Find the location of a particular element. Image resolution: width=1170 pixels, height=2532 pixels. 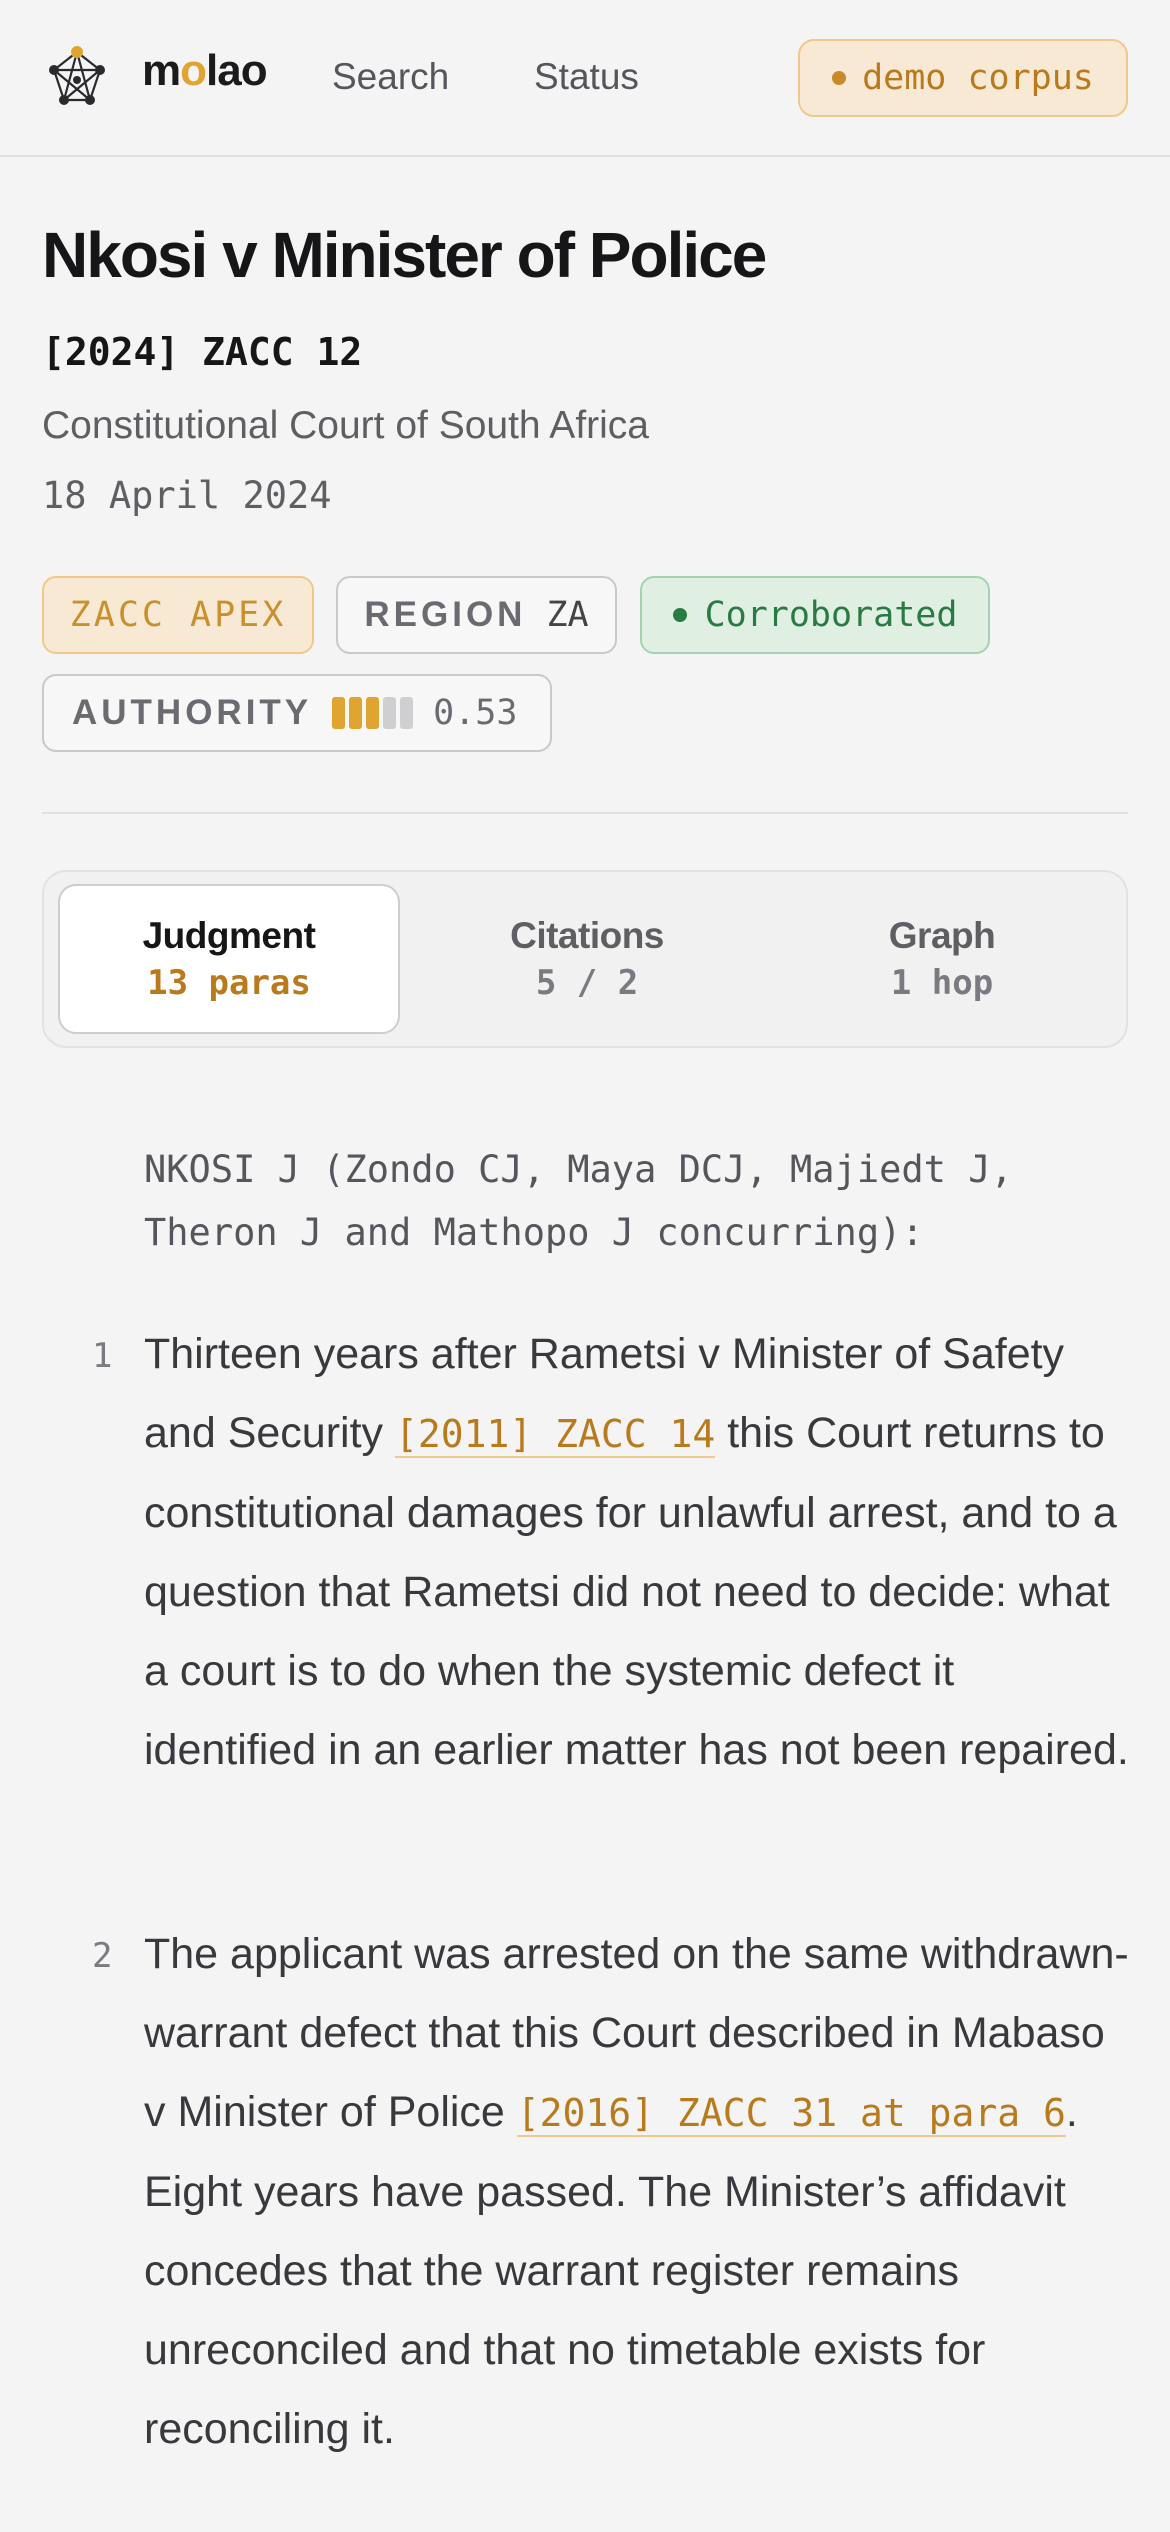

authority-badge: AUTHORITY 0.53 is located at coordinates (297, 713).